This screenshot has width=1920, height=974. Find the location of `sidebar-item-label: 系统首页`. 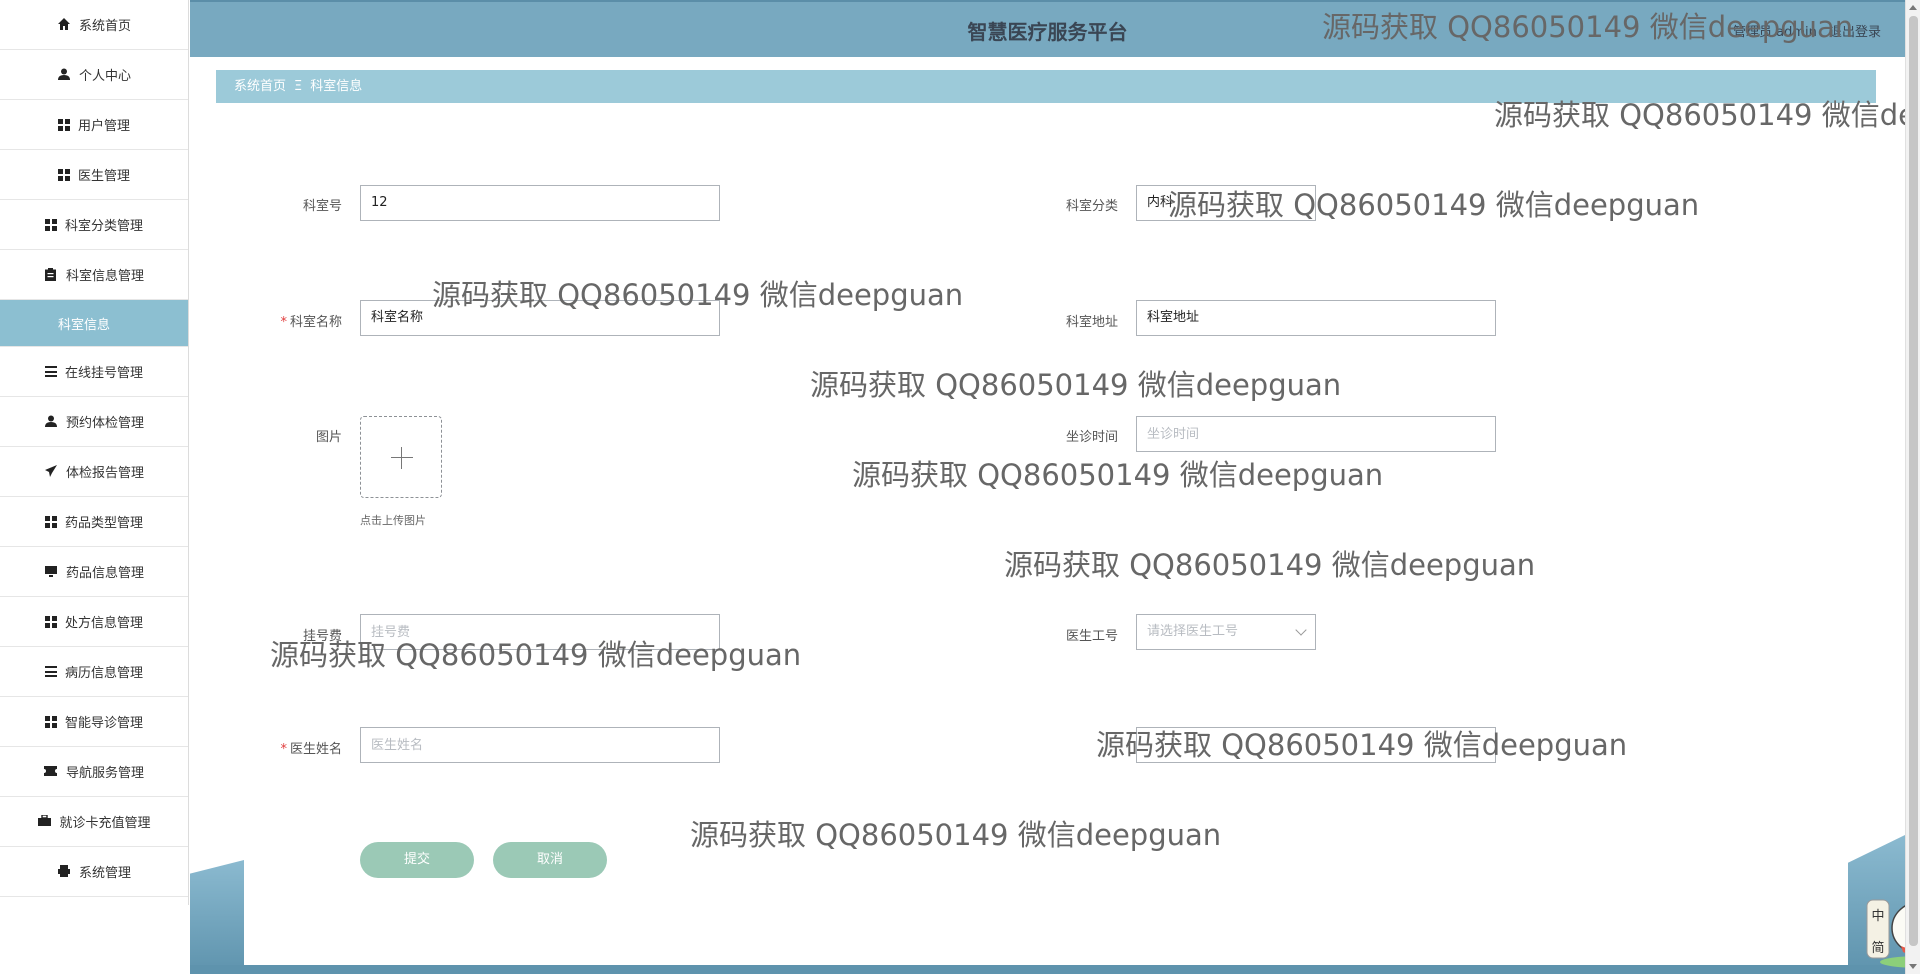

sidebar-item-label: 系统首页 is located at coordinates (104, 26).